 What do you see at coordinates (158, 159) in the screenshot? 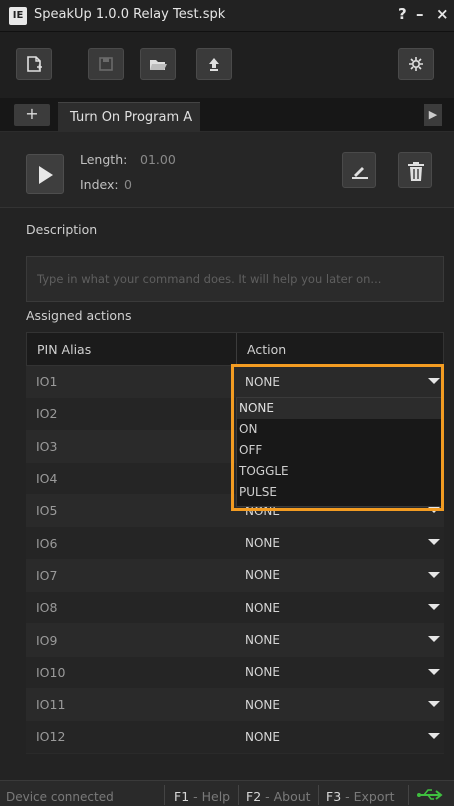
I see `length-value: 01.00` at bounding box center [158, 159].